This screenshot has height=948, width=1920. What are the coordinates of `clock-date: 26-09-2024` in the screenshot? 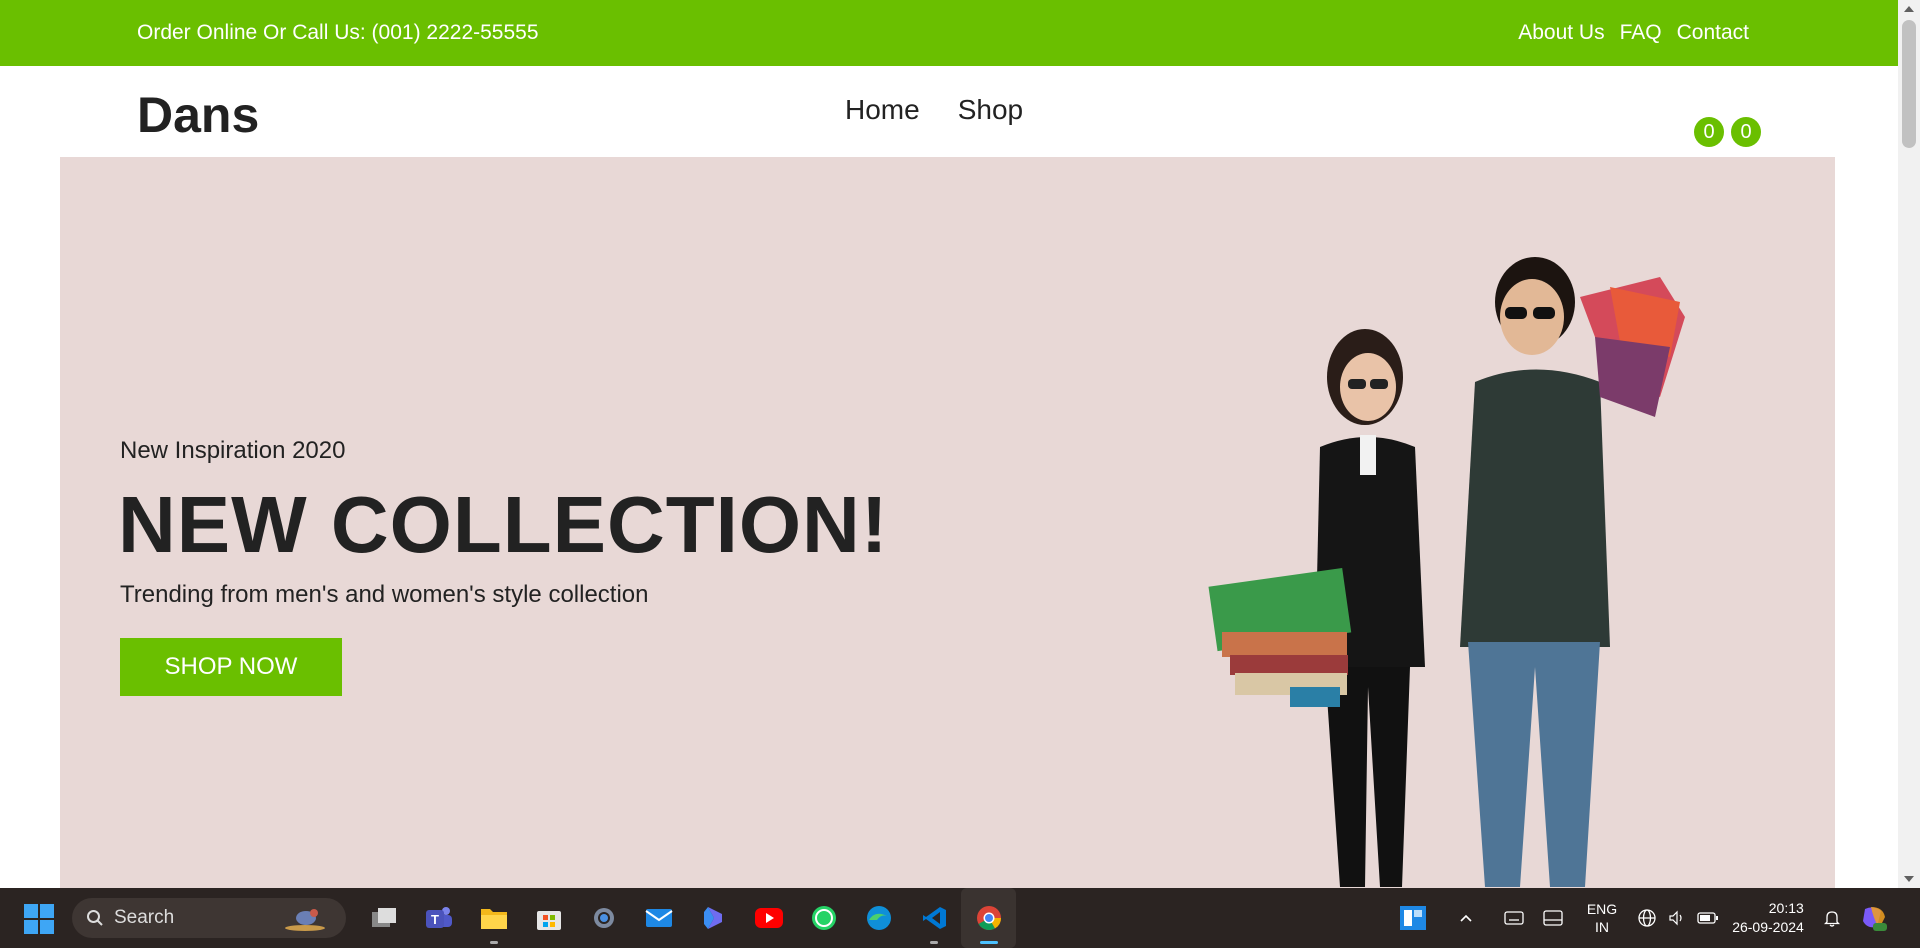 It's located at (1768, 927).